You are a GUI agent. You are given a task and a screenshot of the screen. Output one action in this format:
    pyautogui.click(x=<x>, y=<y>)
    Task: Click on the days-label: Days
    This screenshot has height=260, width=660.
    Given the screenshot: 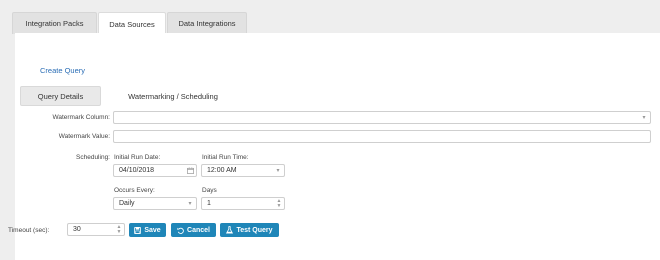 What is the action you would take?
    pyautogui.click(x=209, y=190)
    